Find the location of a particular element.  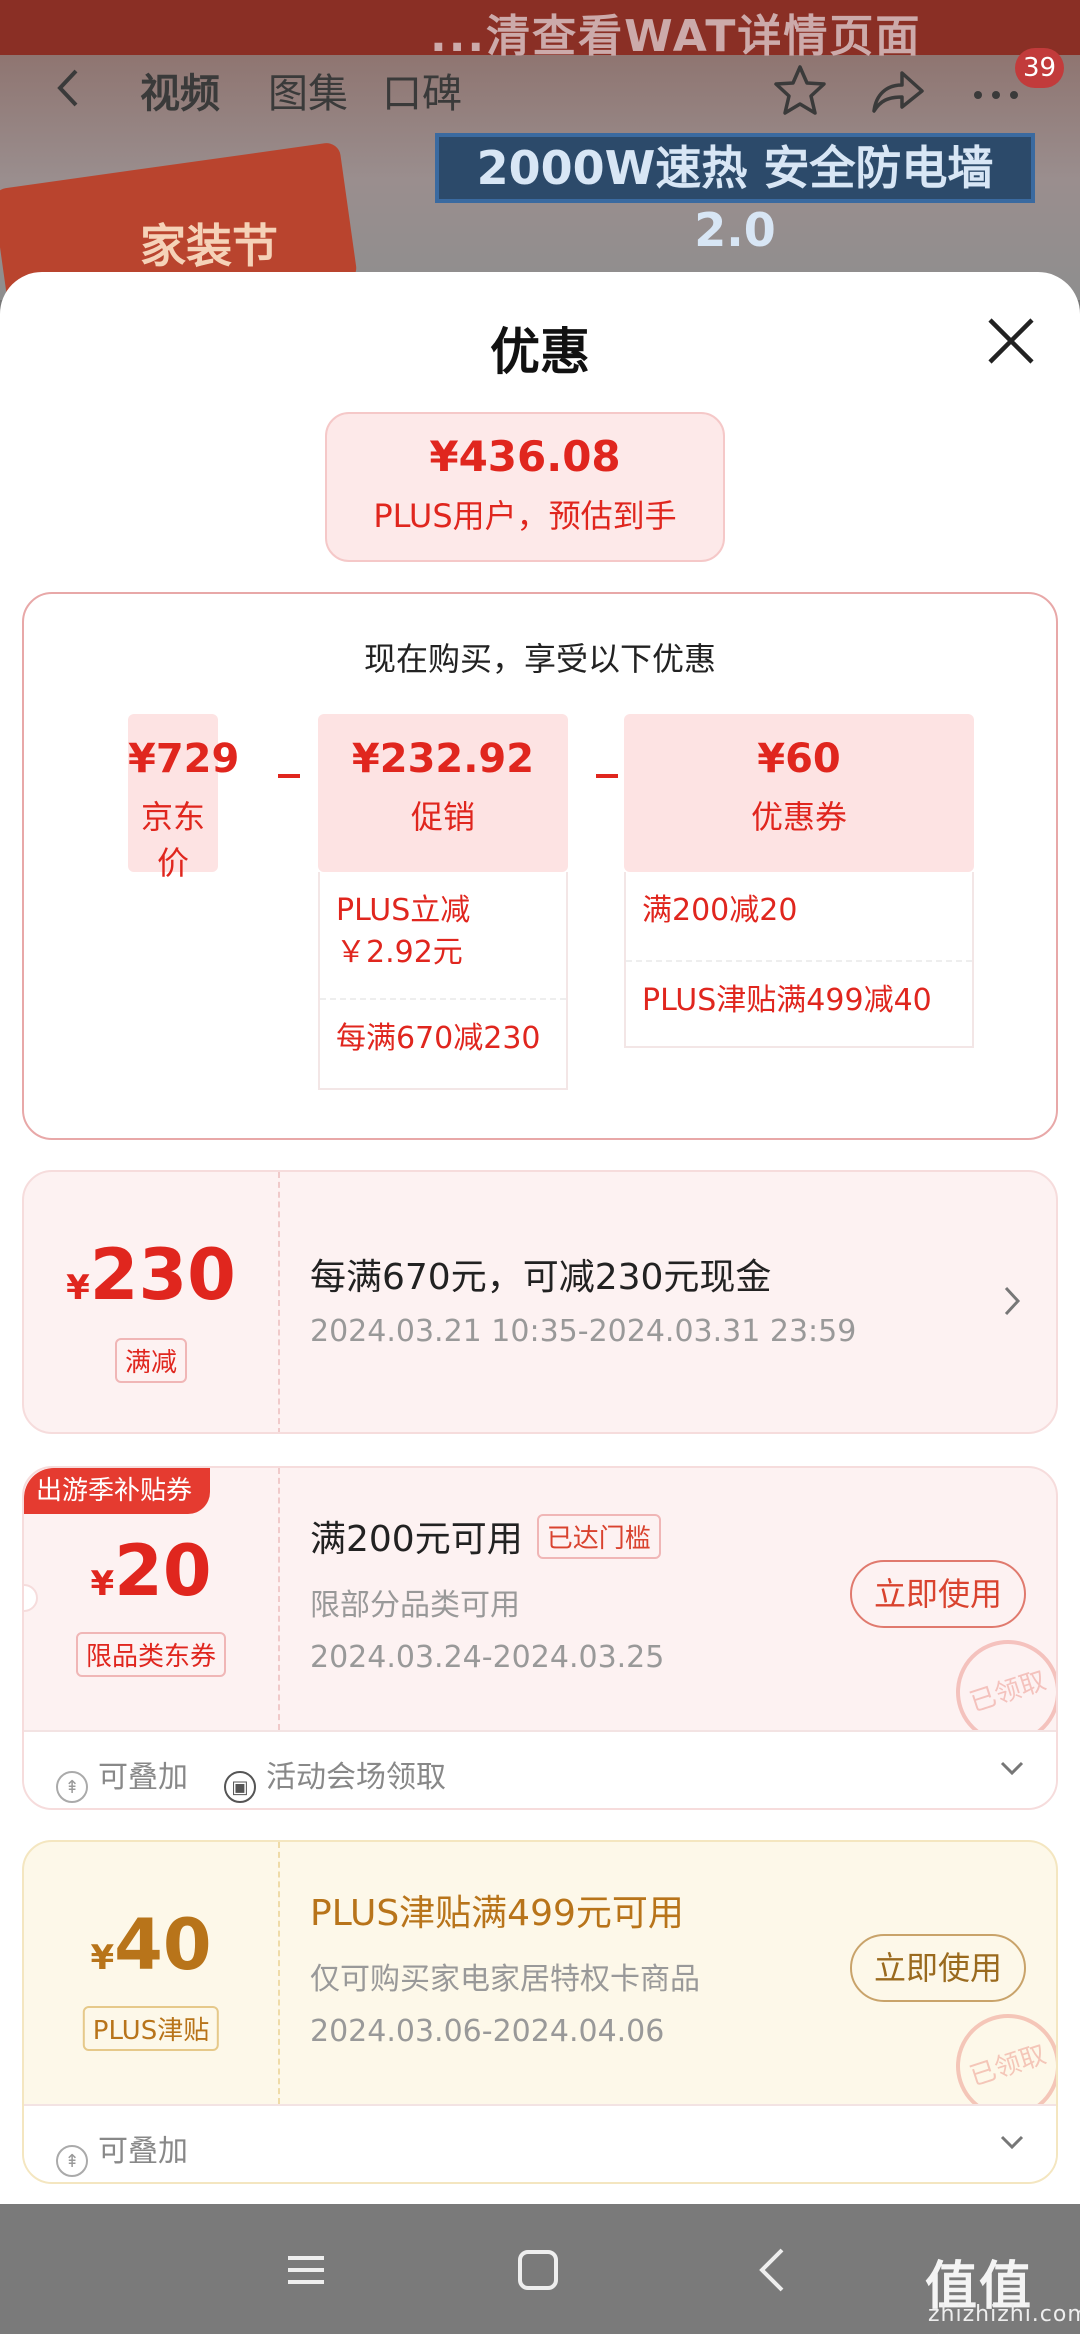

product-nav-bar: 视频 图集 口碑 is located at coordinates (540, 90).